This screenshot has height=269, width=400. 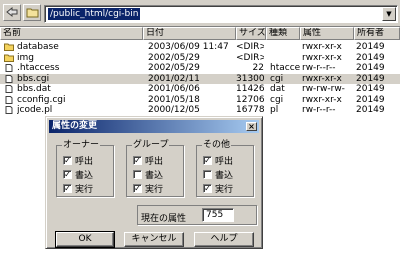 What do you see at coordinates (71, 33) in the screenshot?
I see `column-name: 名前` at bounding box center [71, 33].